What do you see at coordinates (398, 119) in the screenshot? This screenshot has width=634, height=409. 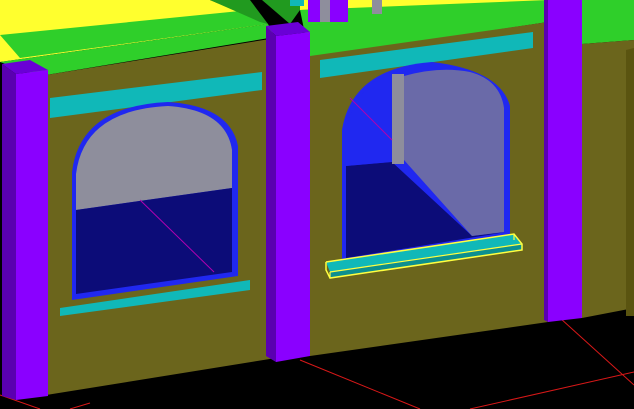 I see `window-interior` at bounding box center [398, 119].